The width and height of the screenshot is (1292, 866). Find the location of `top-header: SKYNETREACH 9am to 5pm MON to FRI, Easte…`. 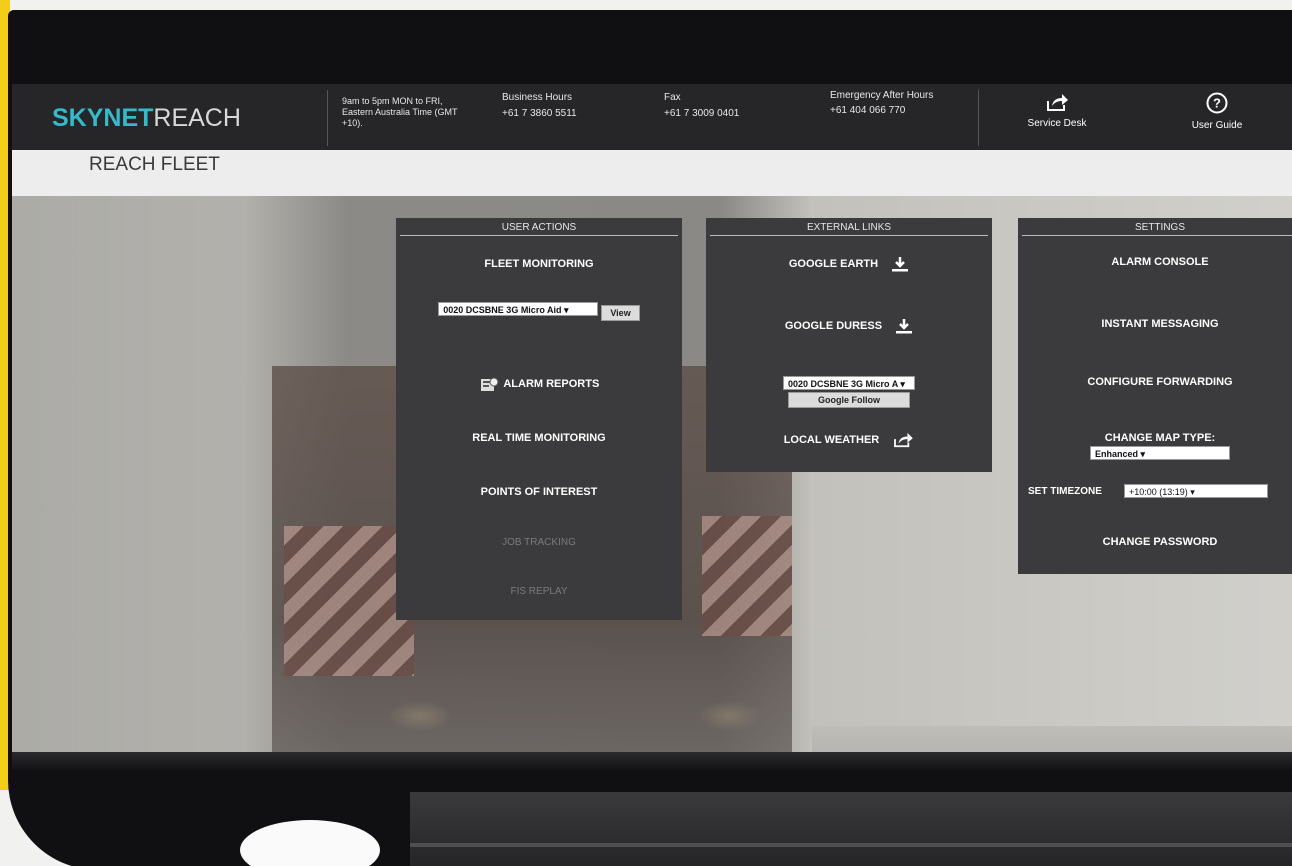

top-header: SKYNETREACH 9am to 5pm MON to FRI, Easte… is located at coordinates (652, 117).